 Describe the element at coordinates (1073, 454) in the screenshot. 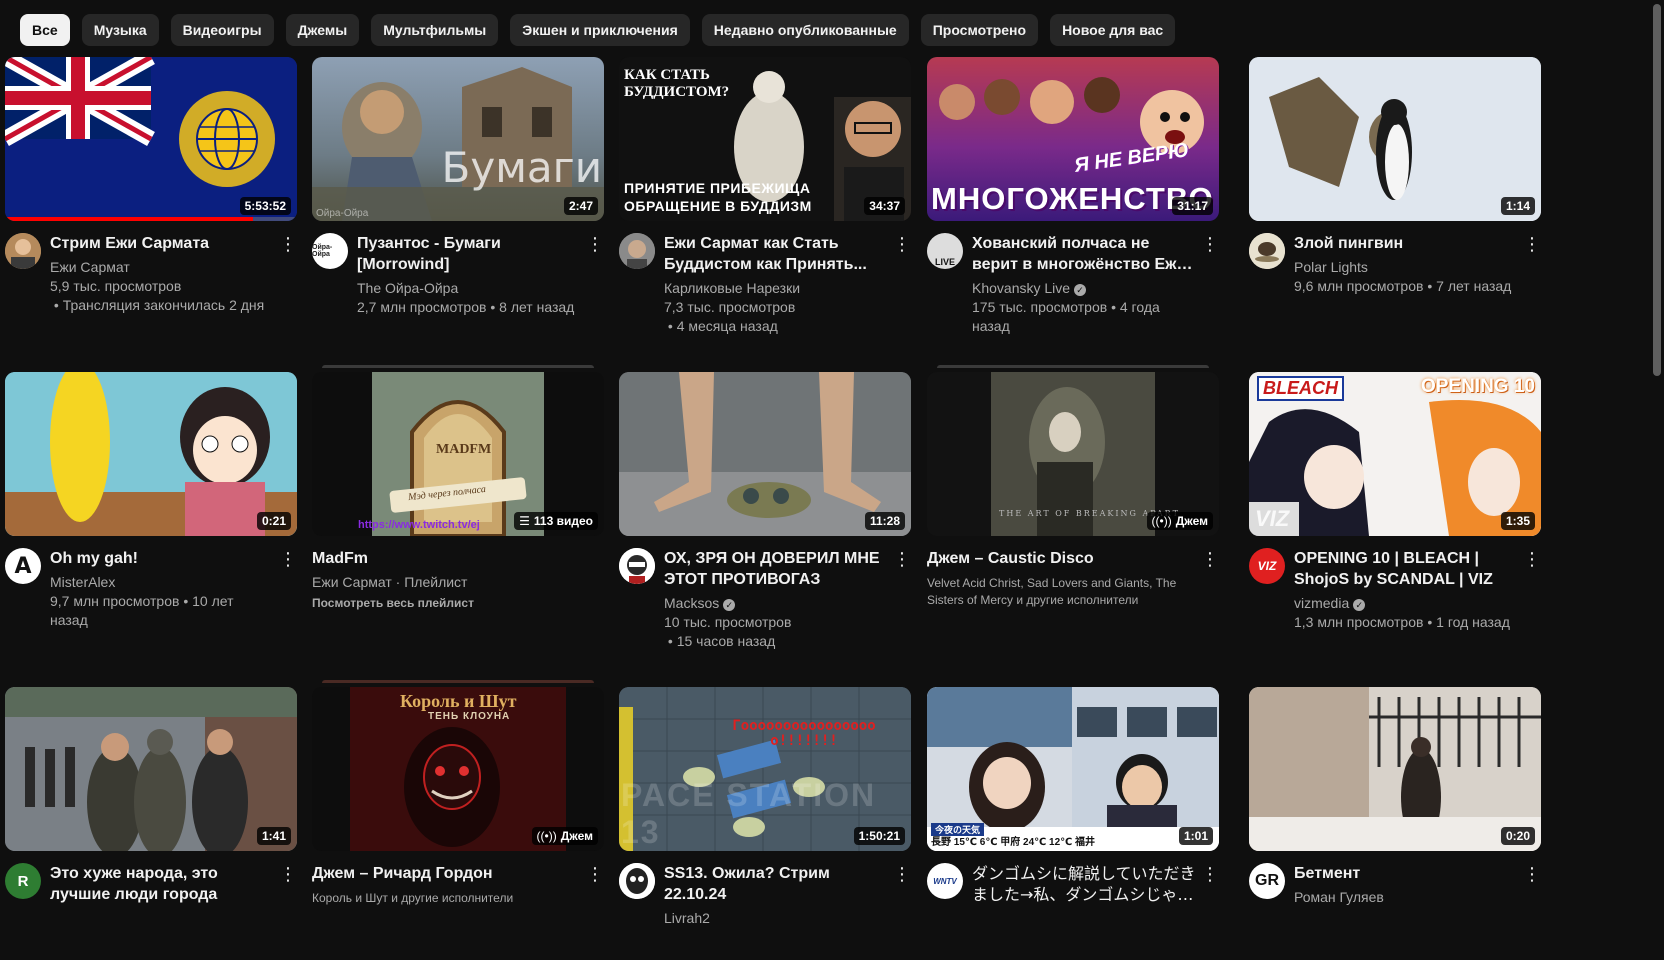

I see `mix-thumbnail: THE ART OF BREAKING APART ((•)) Джем` at that location.